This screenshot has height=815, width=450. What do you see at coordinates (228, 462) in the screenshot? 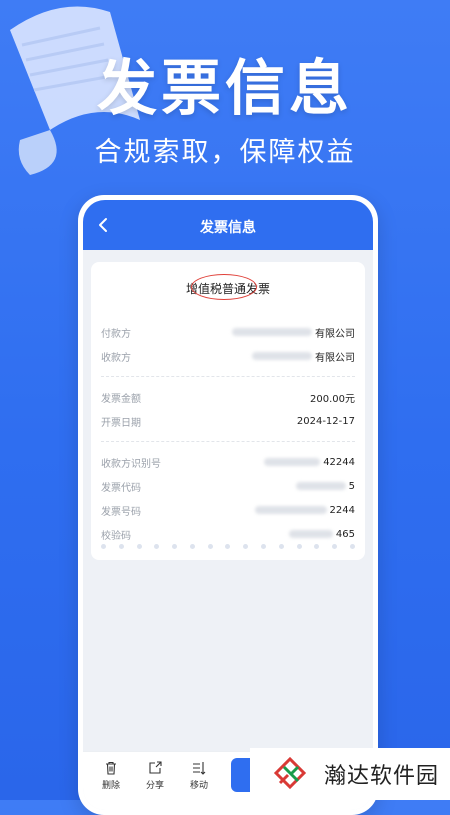
I see `payee-tax-id-row: 收款方识别号 42244` at bounding box center [228, 462].